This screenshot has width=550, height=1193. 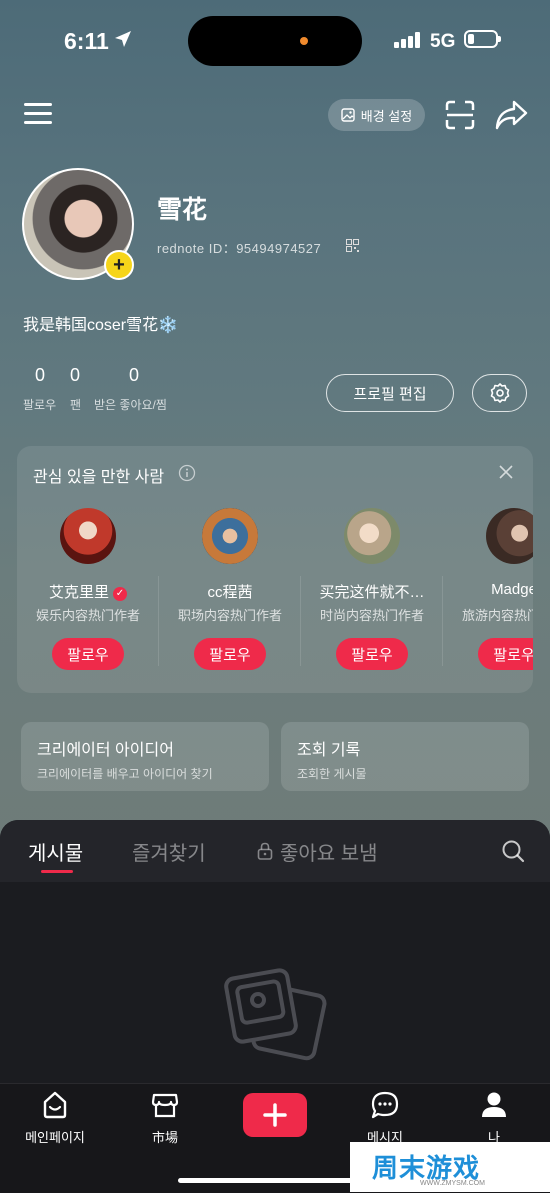 I want to click on tile-subtitle: 크리에이터를 배우고 아이디어 찾기, so click(x=125, y=774).